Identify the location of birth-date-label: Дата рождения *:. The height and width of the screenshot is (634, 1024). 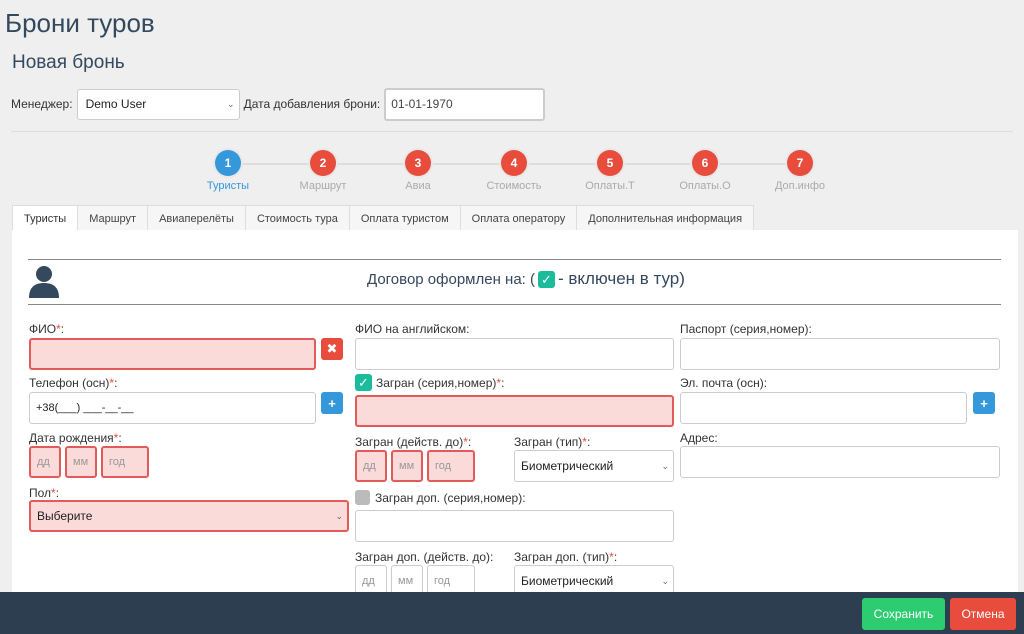
(75, 438).